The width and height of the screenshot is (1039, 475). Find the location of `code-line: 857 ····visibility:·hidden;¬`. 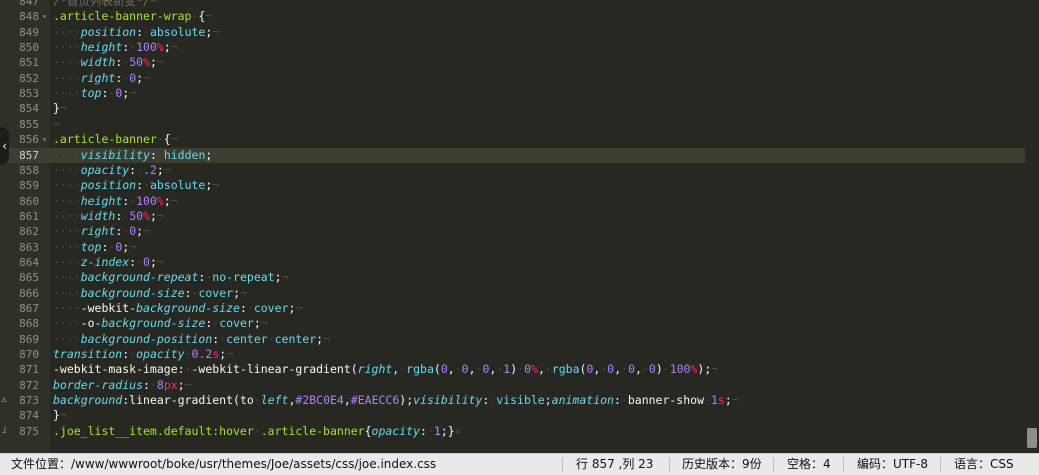

code-line: 857 ····visibility:·hidden;¬ is located at coordinates (519, 155).